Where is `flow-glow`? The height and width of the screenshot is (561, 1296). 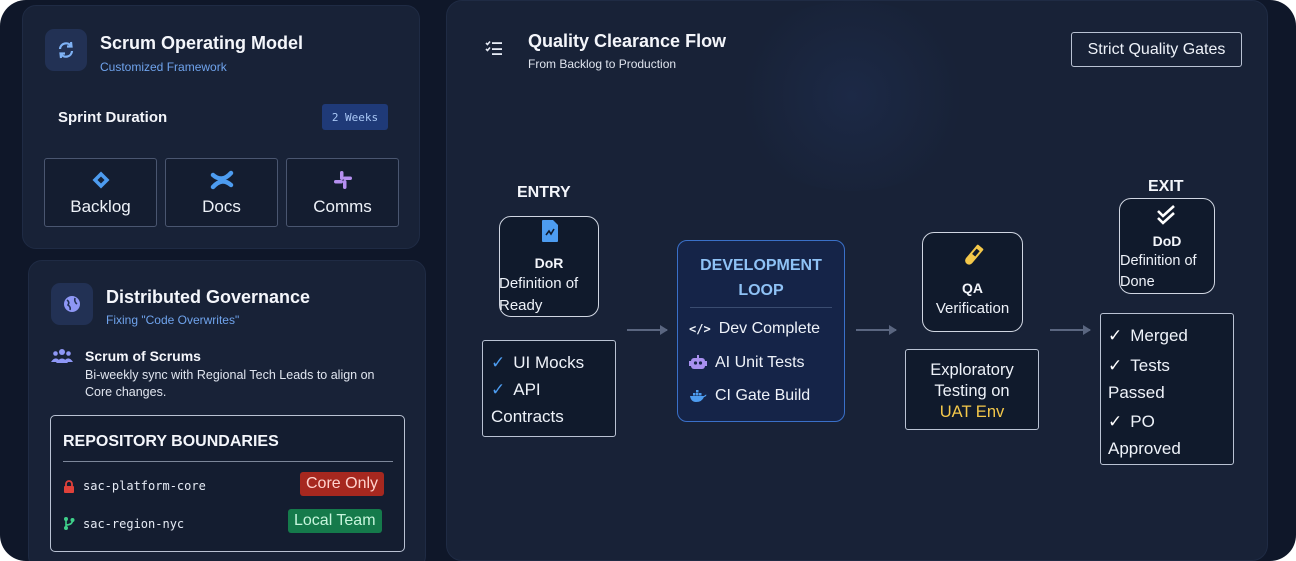
flow-glow is located at coordinates (852, 96).